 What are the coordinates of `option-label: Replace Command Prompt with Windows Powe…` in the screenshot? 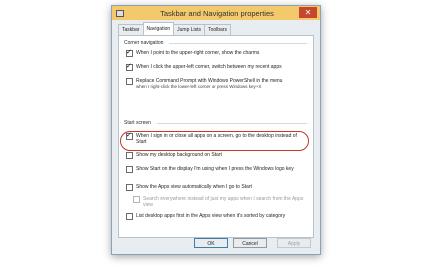 It's located at (209, 84).